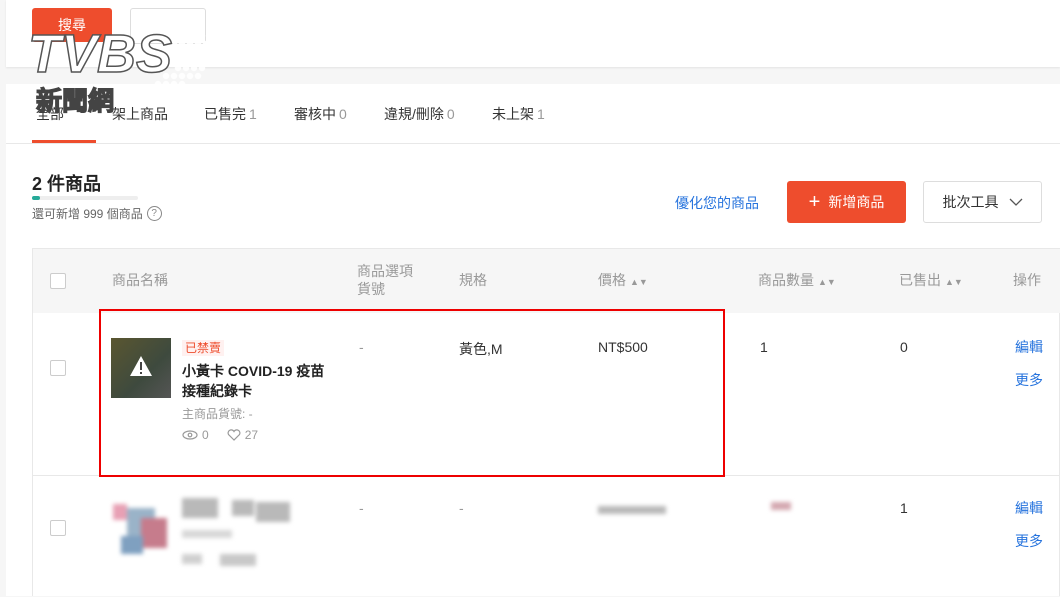  What do you see at coordinates (533, 143) in the screenshot?
I see `tabs-divider` at bounding box center [533, 143].